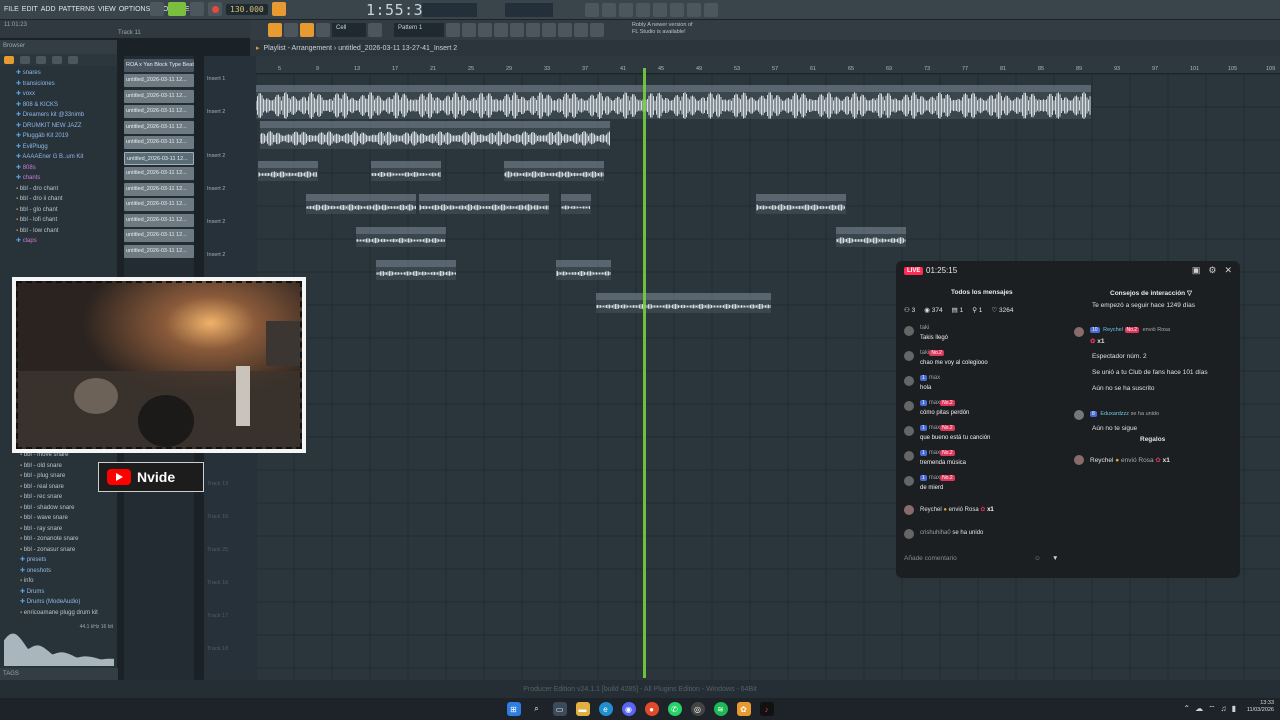 The width and height of the screenshot is (1280, 720). Describe the element at coordinates (576, 204) in the screenshot. I see `audio-clip: untitl...rt 2` at that location.